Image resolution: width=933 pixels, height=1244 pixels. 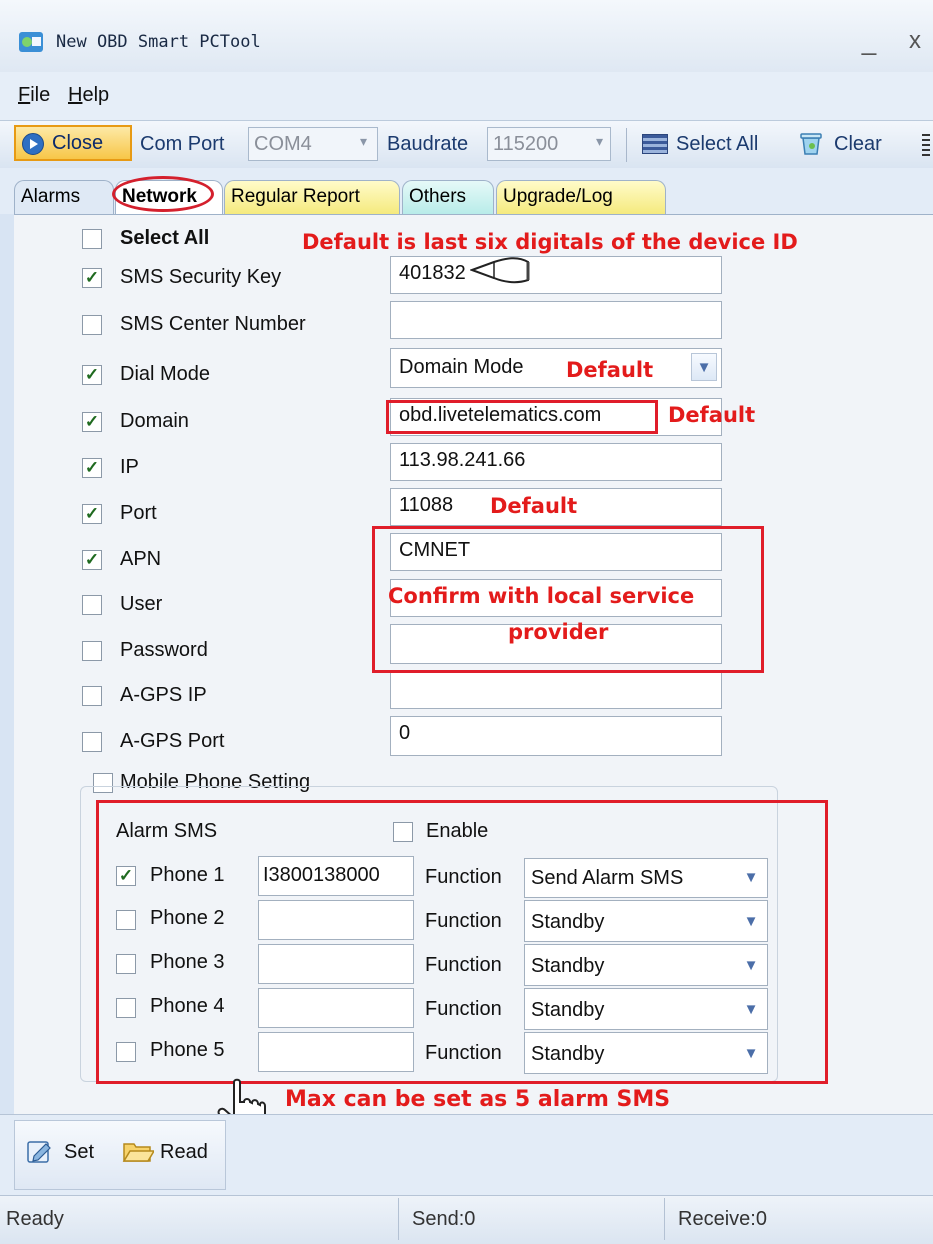 What do you see at coordinates (92, 375) in the screenshot?
I see `dial-mode-checkbox: ✓` at bounding box center [92, 375].